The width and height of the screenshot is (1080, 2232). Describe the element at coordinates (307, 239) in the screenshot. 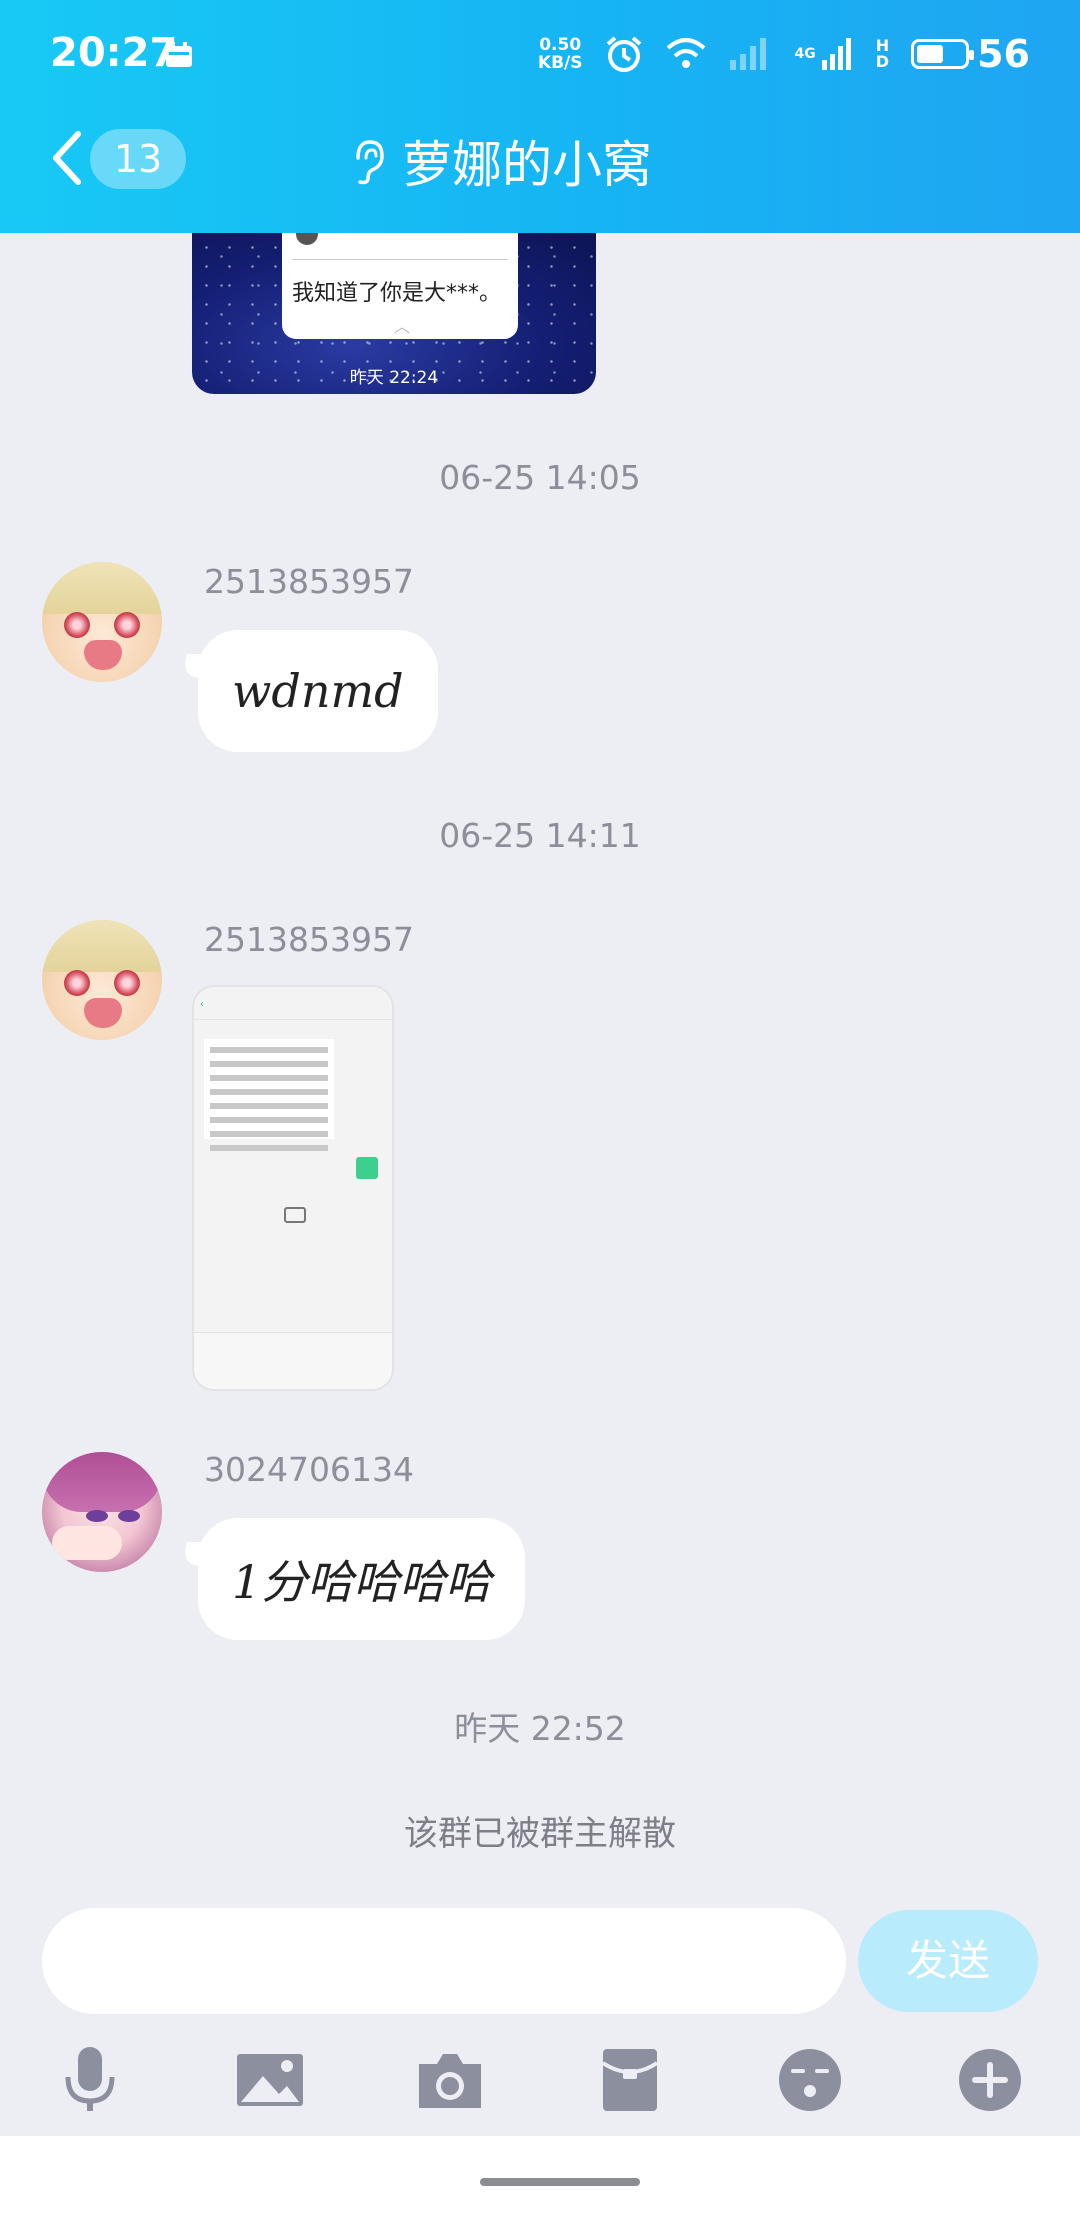

I see `popup-avatar` at that location.